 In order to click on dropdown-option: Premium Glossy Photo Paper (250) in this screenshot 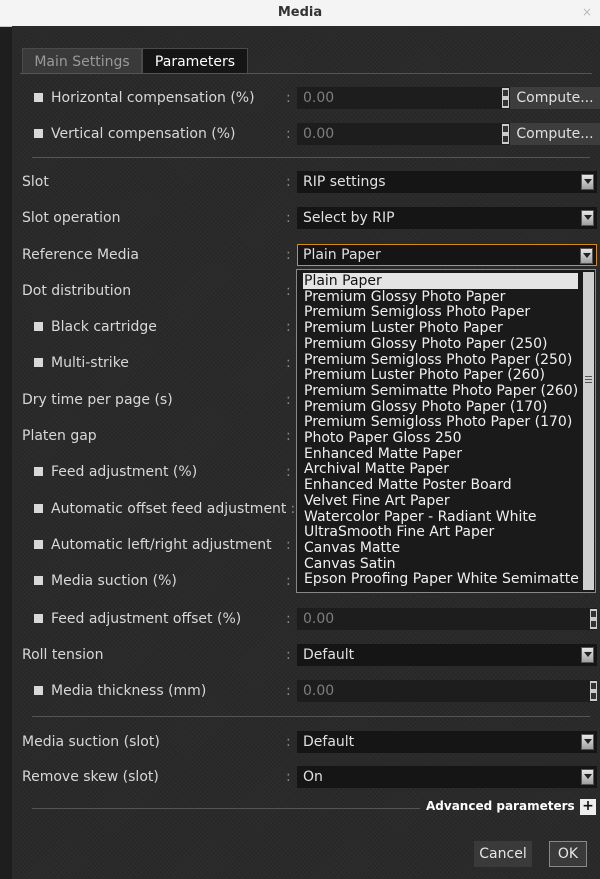, I will do `click(440, 344)`.